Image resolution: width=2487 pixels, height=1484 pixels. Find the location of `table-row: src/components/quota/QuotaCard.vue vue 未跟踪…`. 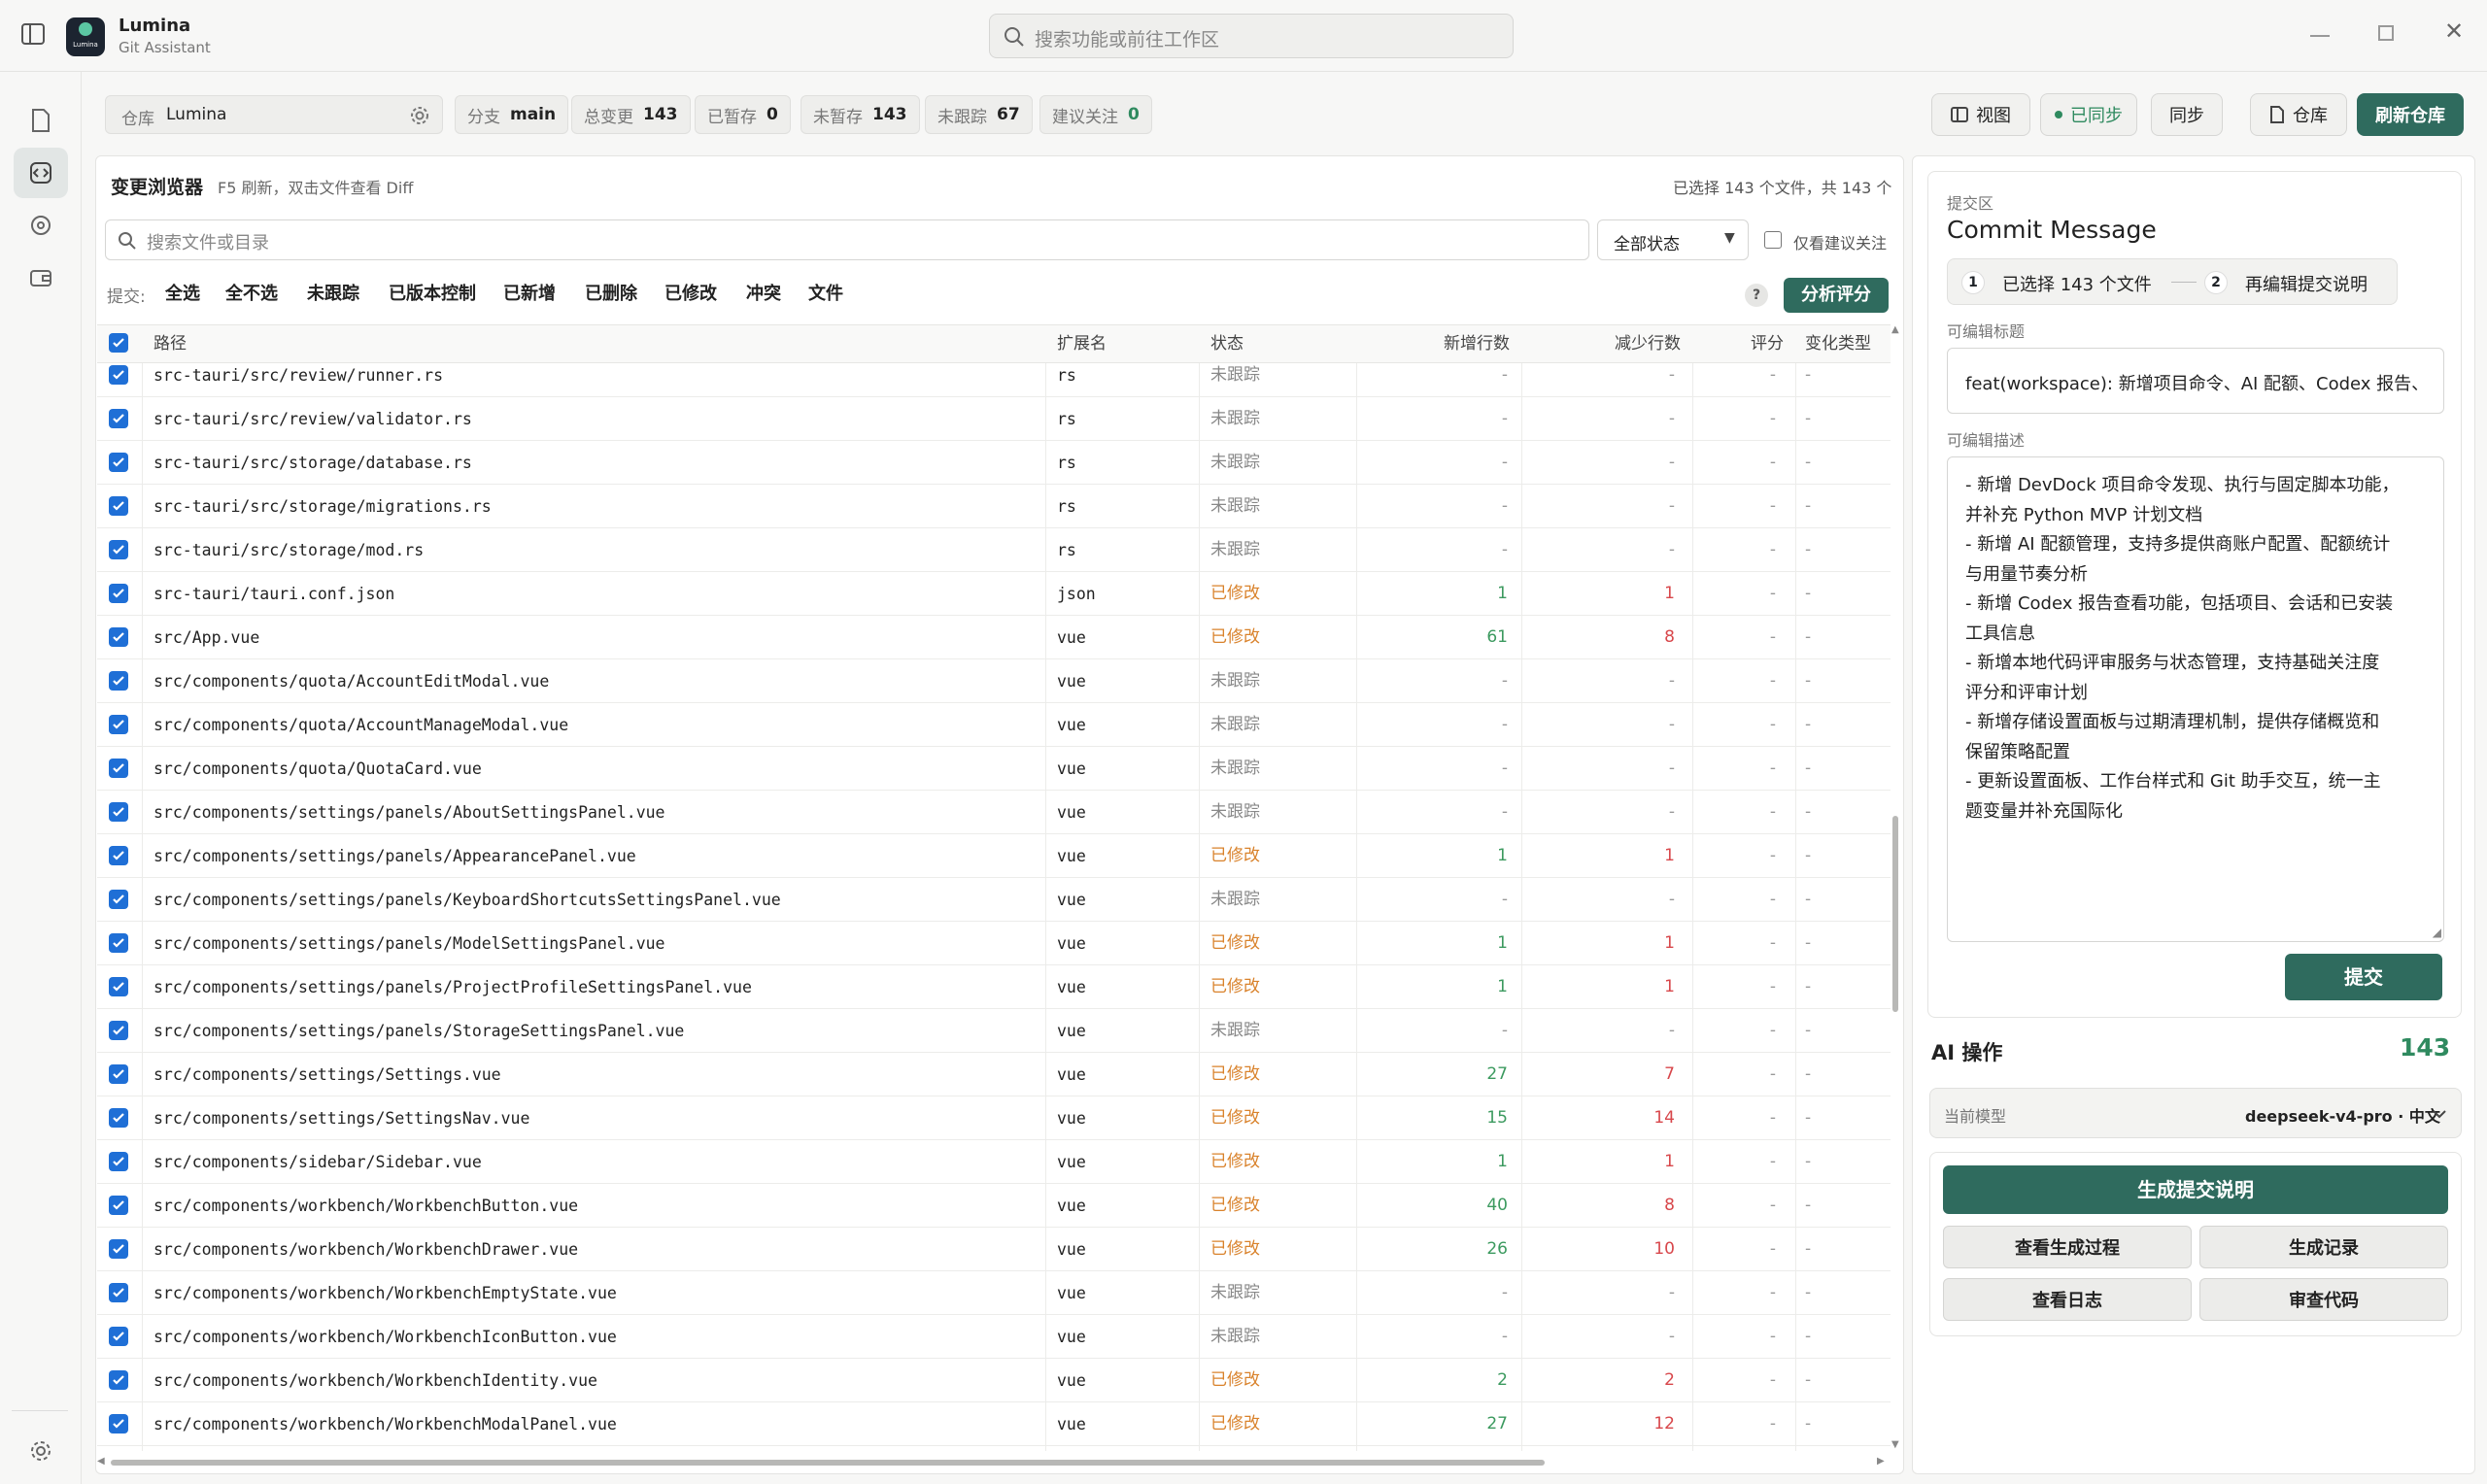

table-row: src/components/quota/QuotaCard.vue vue 未跟踪… is located at coordinates (994, 769).